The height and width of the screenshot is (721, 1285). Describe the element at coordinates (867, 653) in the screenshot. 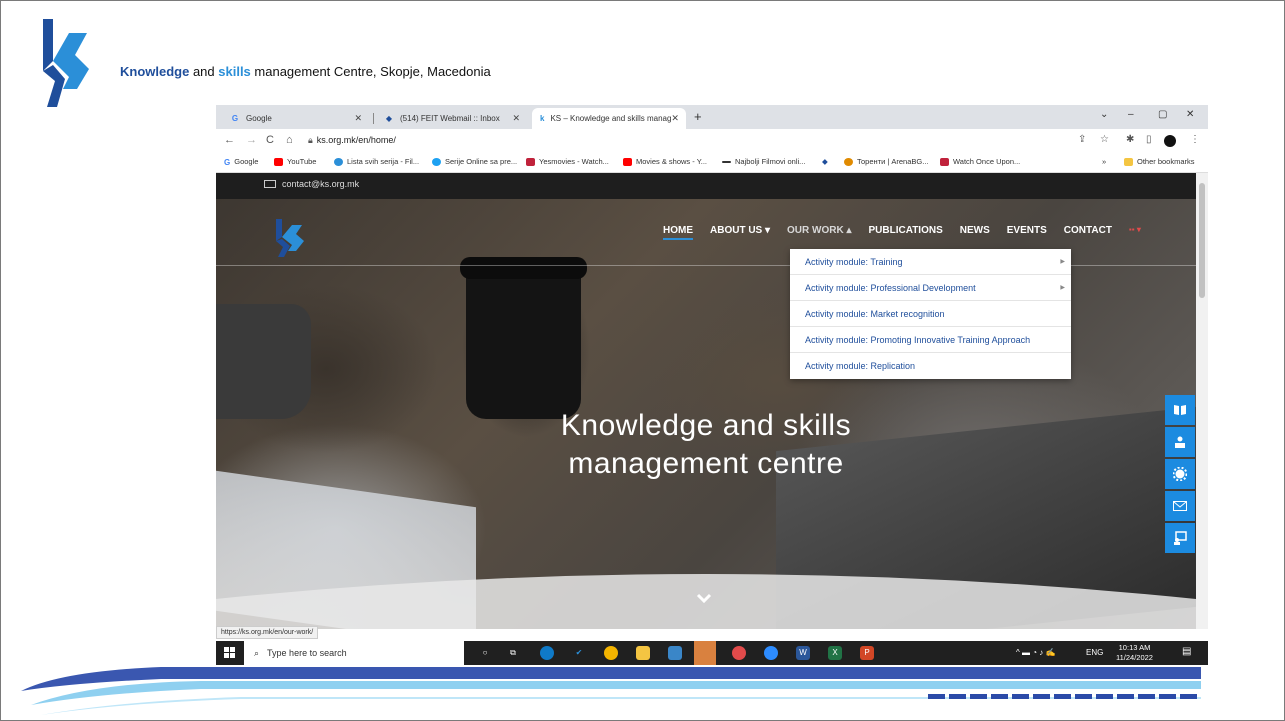

I see `powerpoint-icon: P` at that location.